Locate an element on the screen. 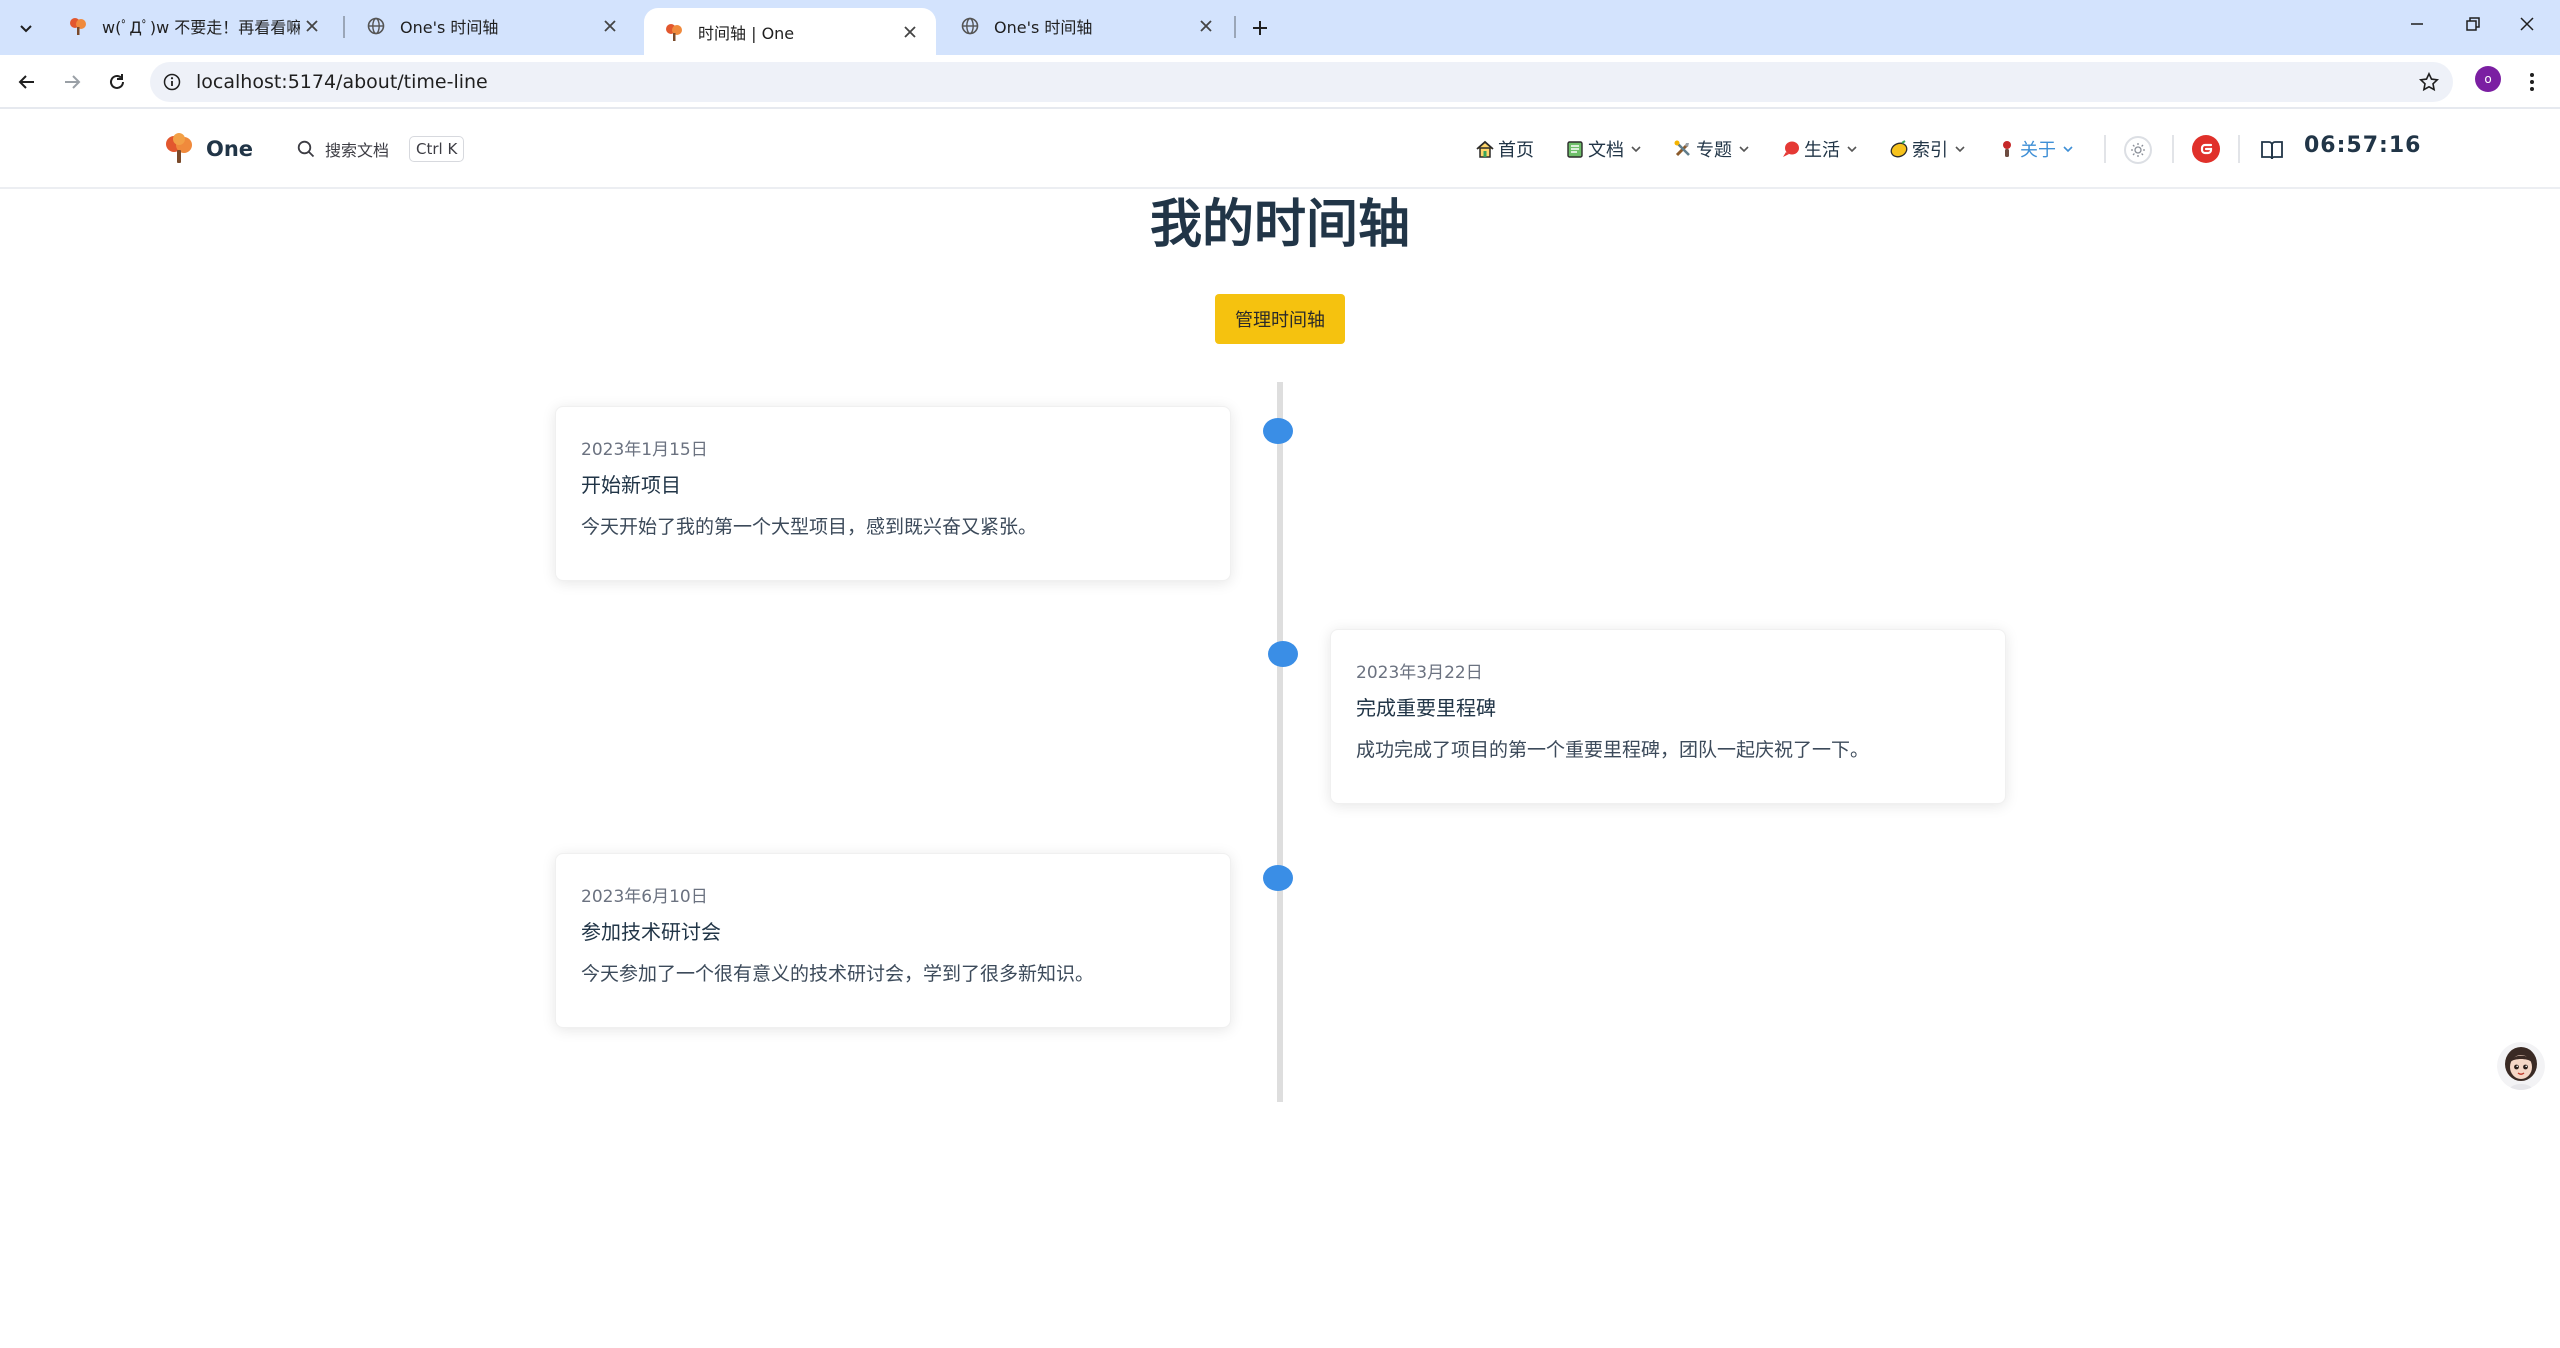  floating-avatar is located at coordinates (2521, 1066).